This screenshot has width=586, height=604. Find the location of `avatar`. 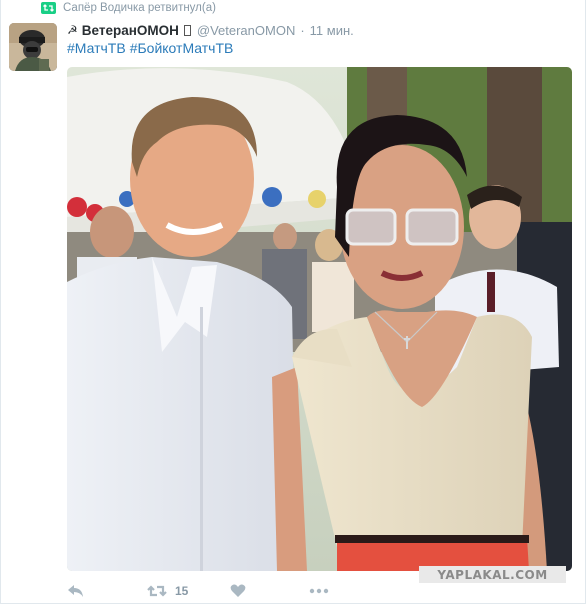

avatar is located at coordinates (33, 47).